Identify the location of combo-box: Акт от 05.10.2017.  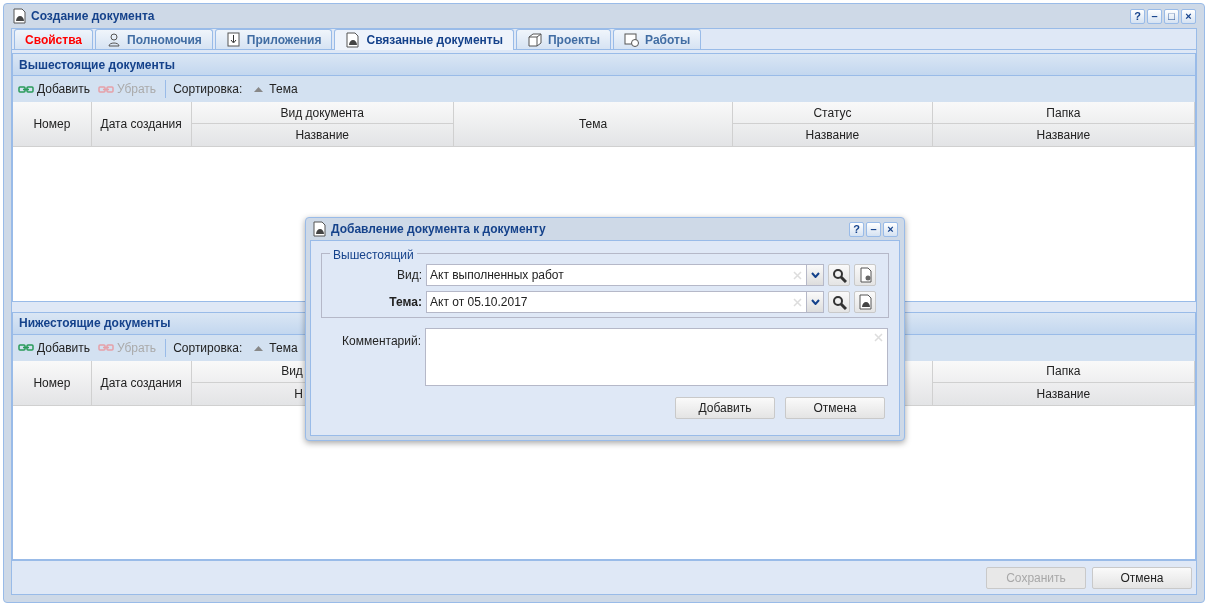
(625, 302).